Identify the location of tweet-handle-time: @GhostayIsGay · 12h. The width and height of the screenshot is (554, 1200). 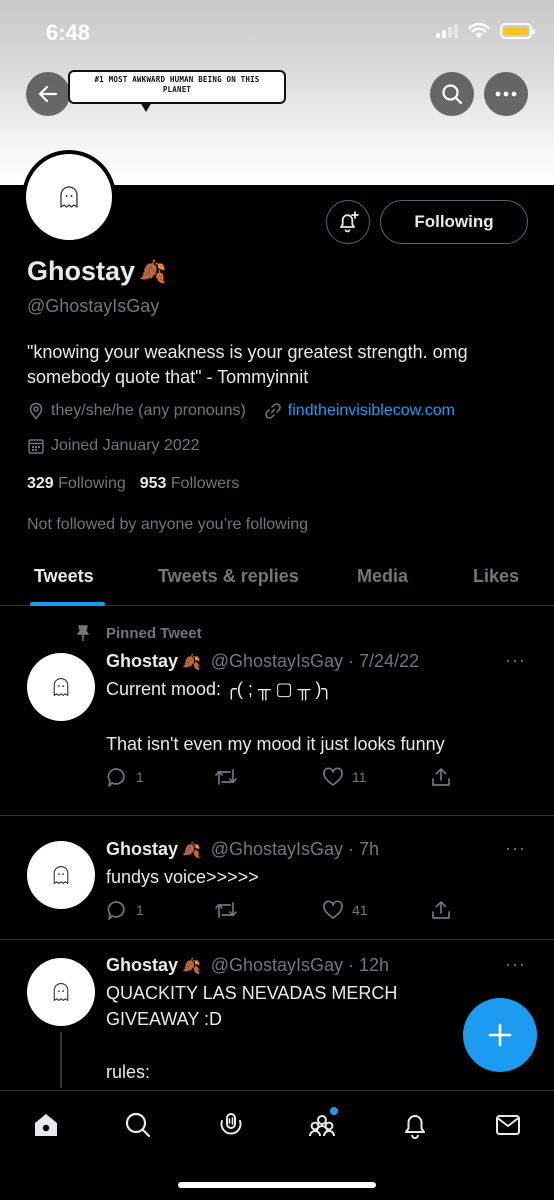
(300, 965).